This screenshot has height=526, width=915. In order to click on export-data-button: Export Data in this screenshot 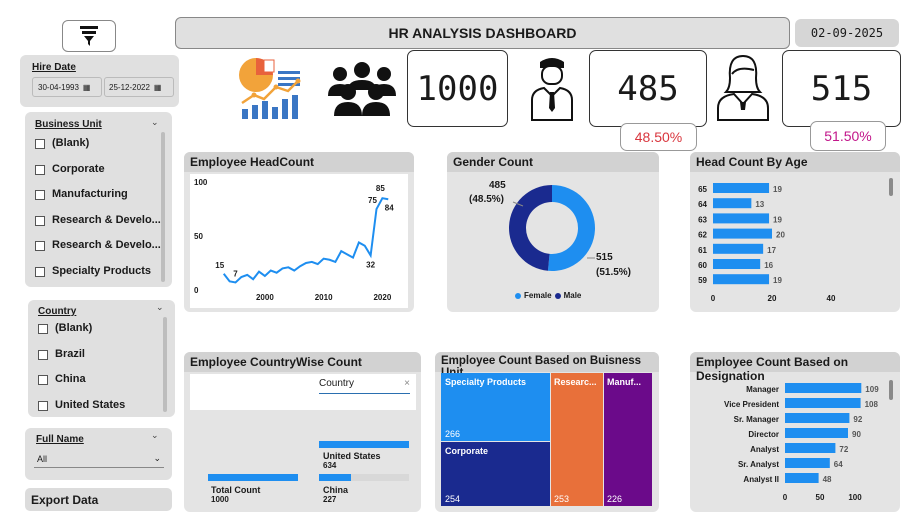, I will do `click(98, 499)`.